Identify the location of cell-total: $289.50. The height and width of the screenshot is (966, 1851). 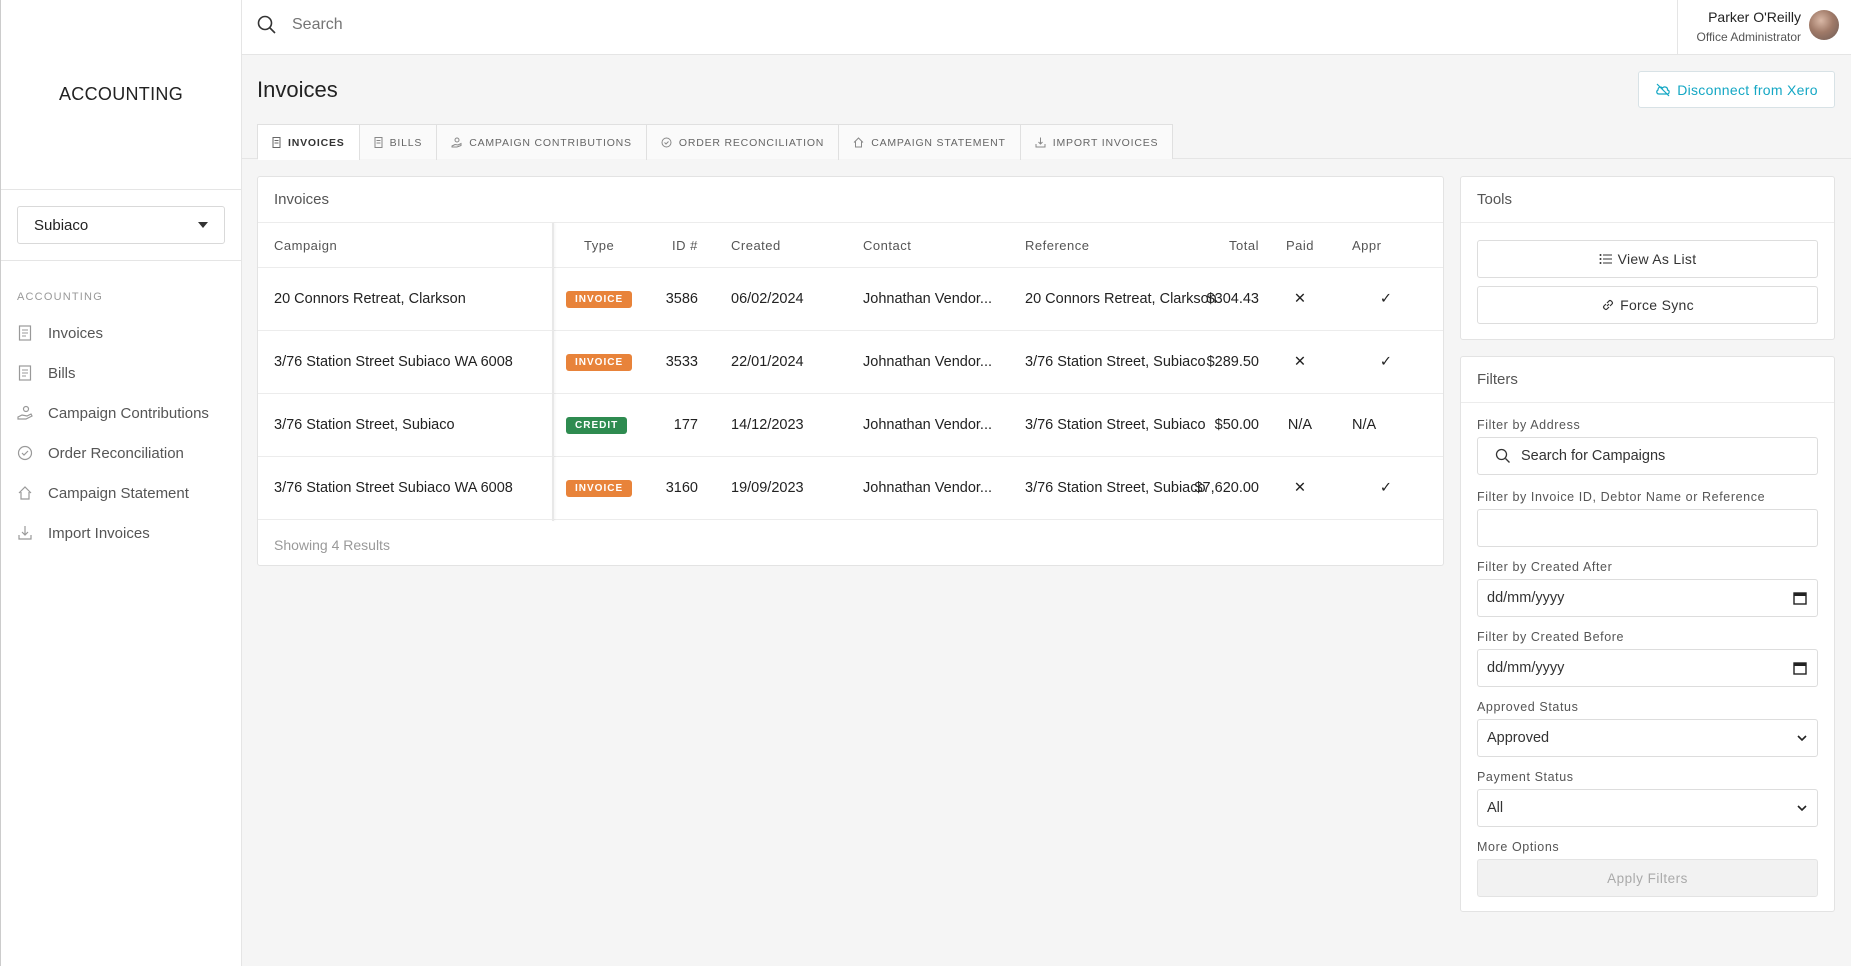
(1232, 362).